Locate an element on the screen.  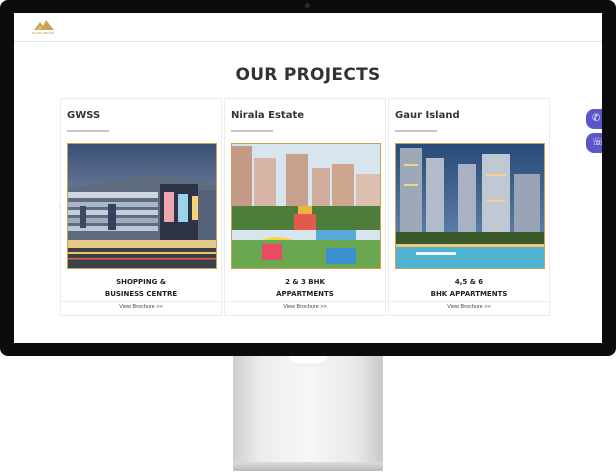
whatsapp-button: ✆ is located at coordinates (594, 119).